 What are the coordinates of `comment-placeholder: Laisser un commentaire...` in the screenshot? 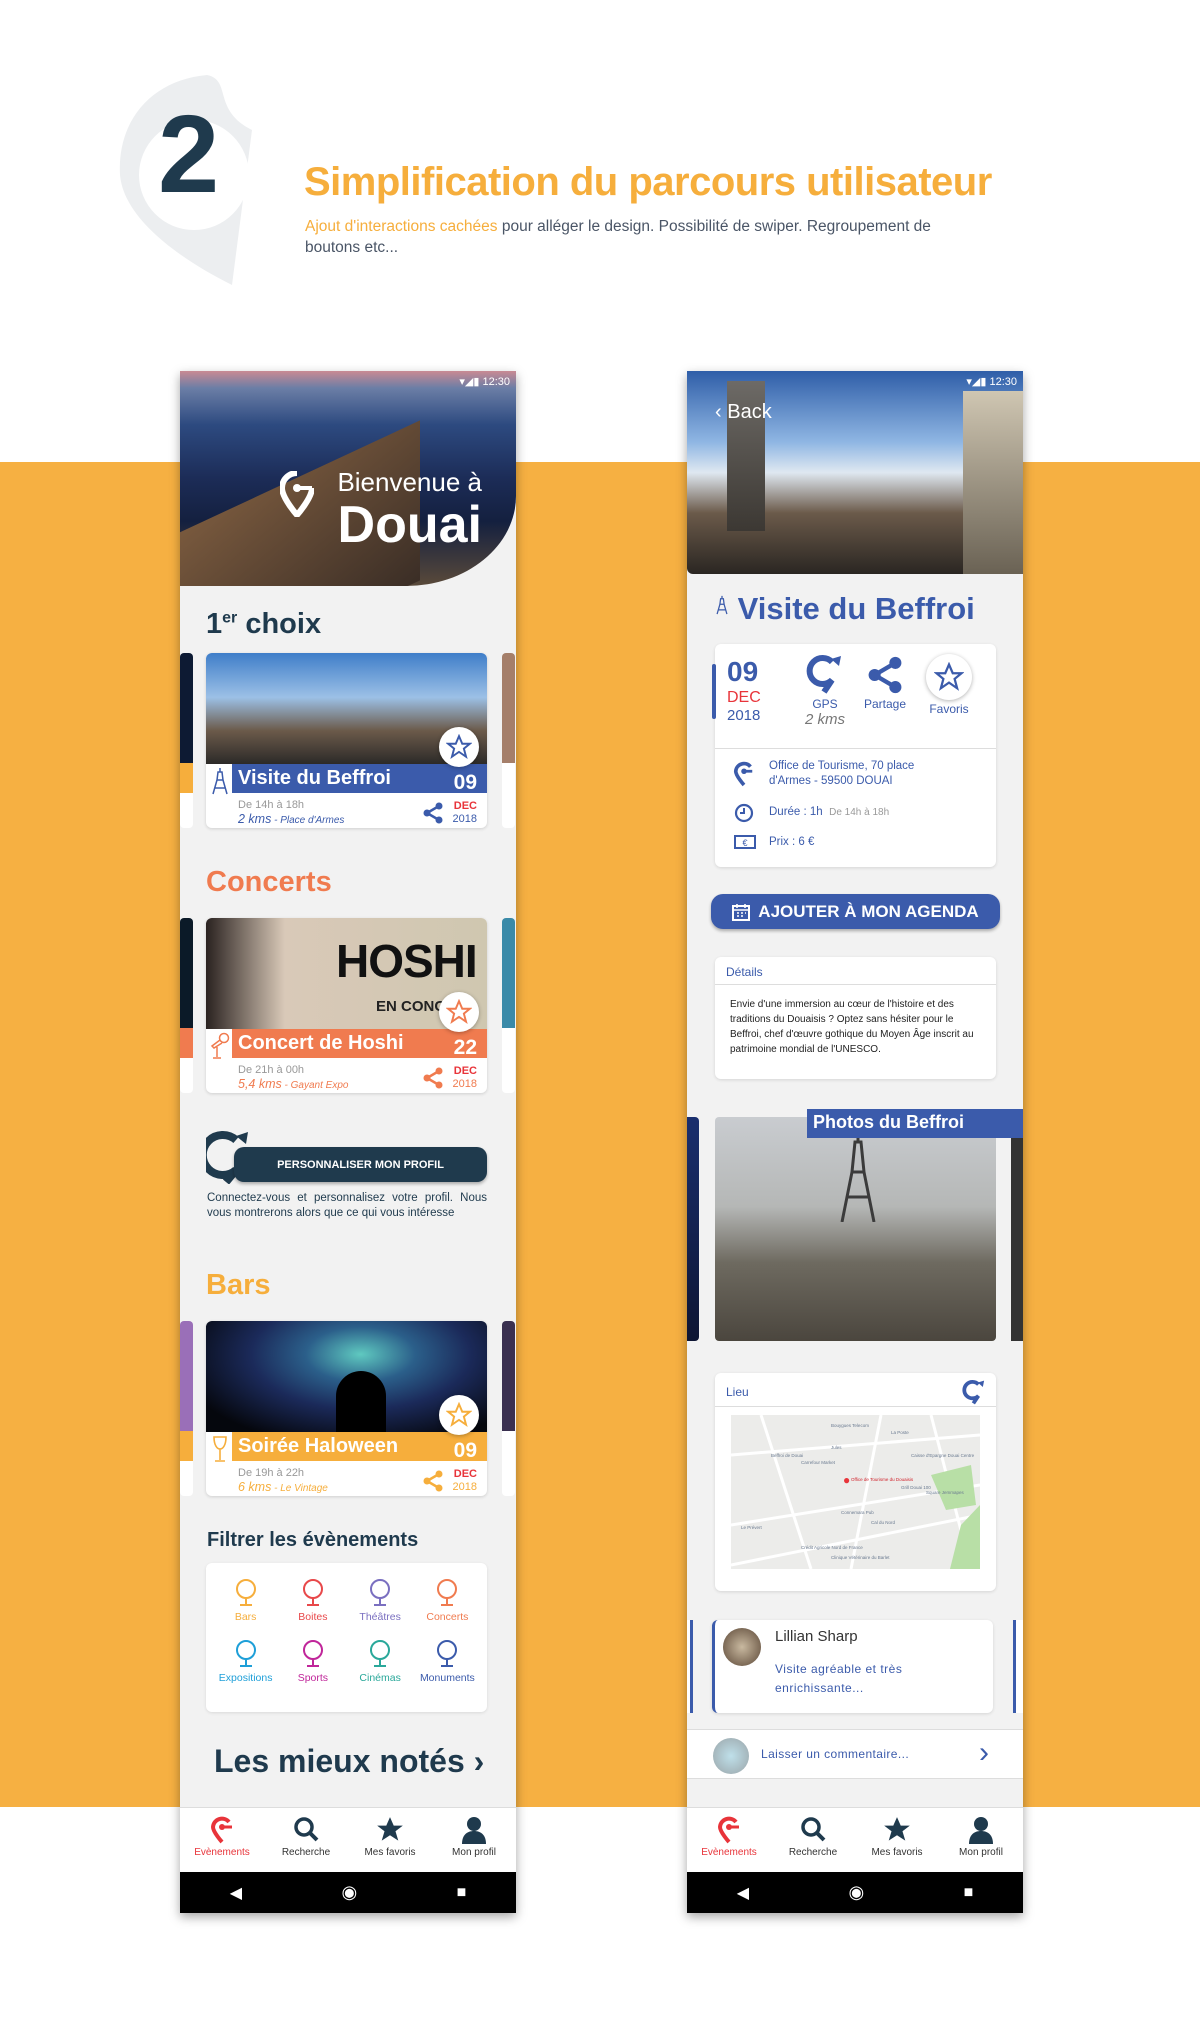 It's located at (835, 1754).